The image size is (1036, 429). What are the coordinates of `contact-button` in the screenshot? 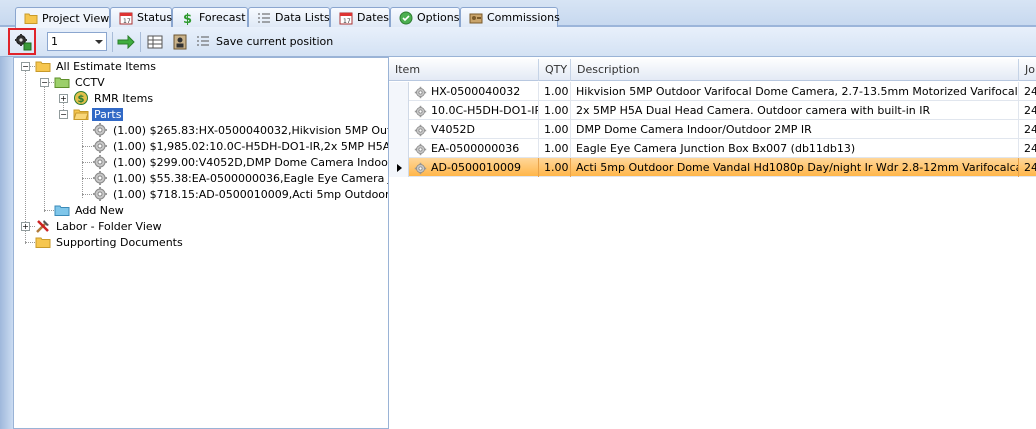 It's located at (180, 42).